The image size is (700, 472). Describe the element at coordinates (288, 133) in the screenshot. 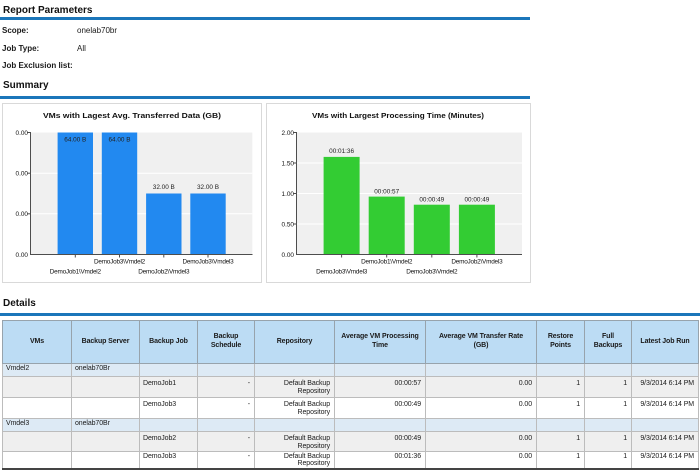

I see `svg-text: 2.00` at that location.